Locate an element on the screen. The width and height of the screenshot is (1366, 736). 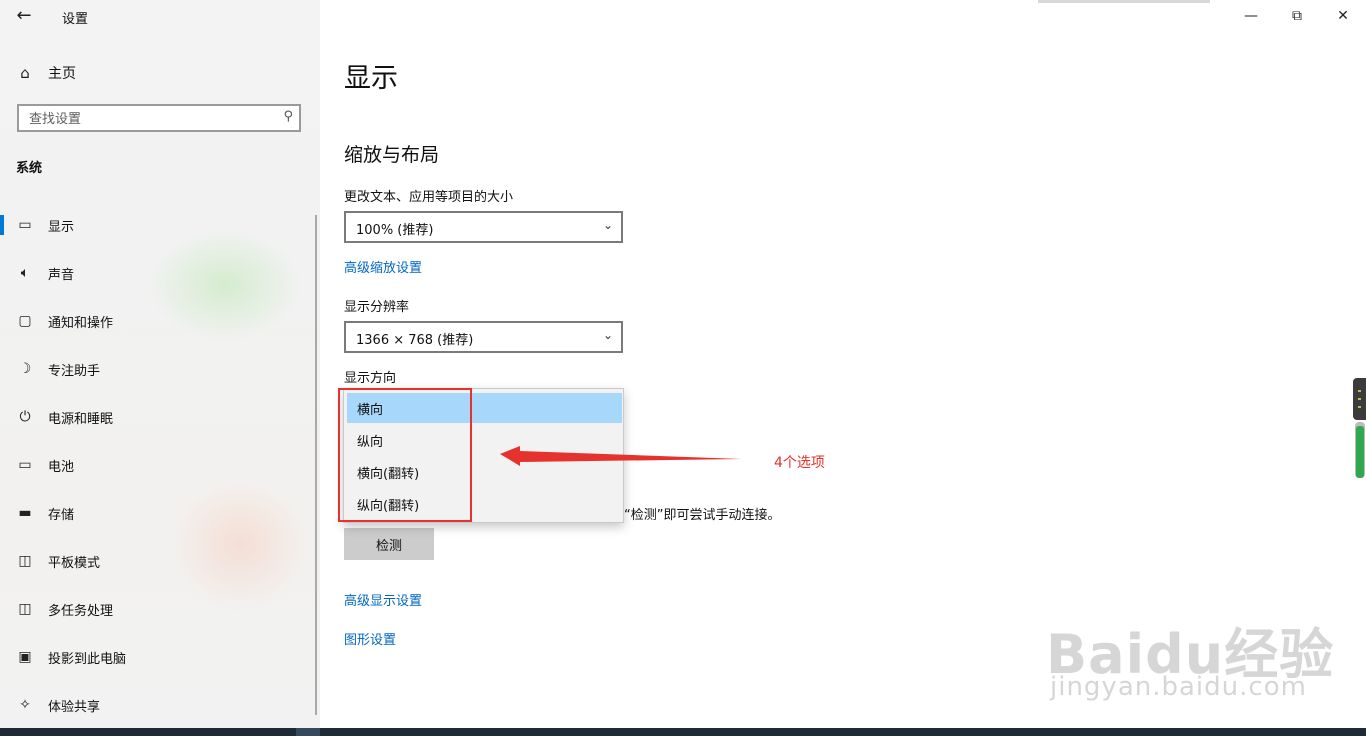
scale-value: 100% (推荐) is located at coordinates (395, 230).